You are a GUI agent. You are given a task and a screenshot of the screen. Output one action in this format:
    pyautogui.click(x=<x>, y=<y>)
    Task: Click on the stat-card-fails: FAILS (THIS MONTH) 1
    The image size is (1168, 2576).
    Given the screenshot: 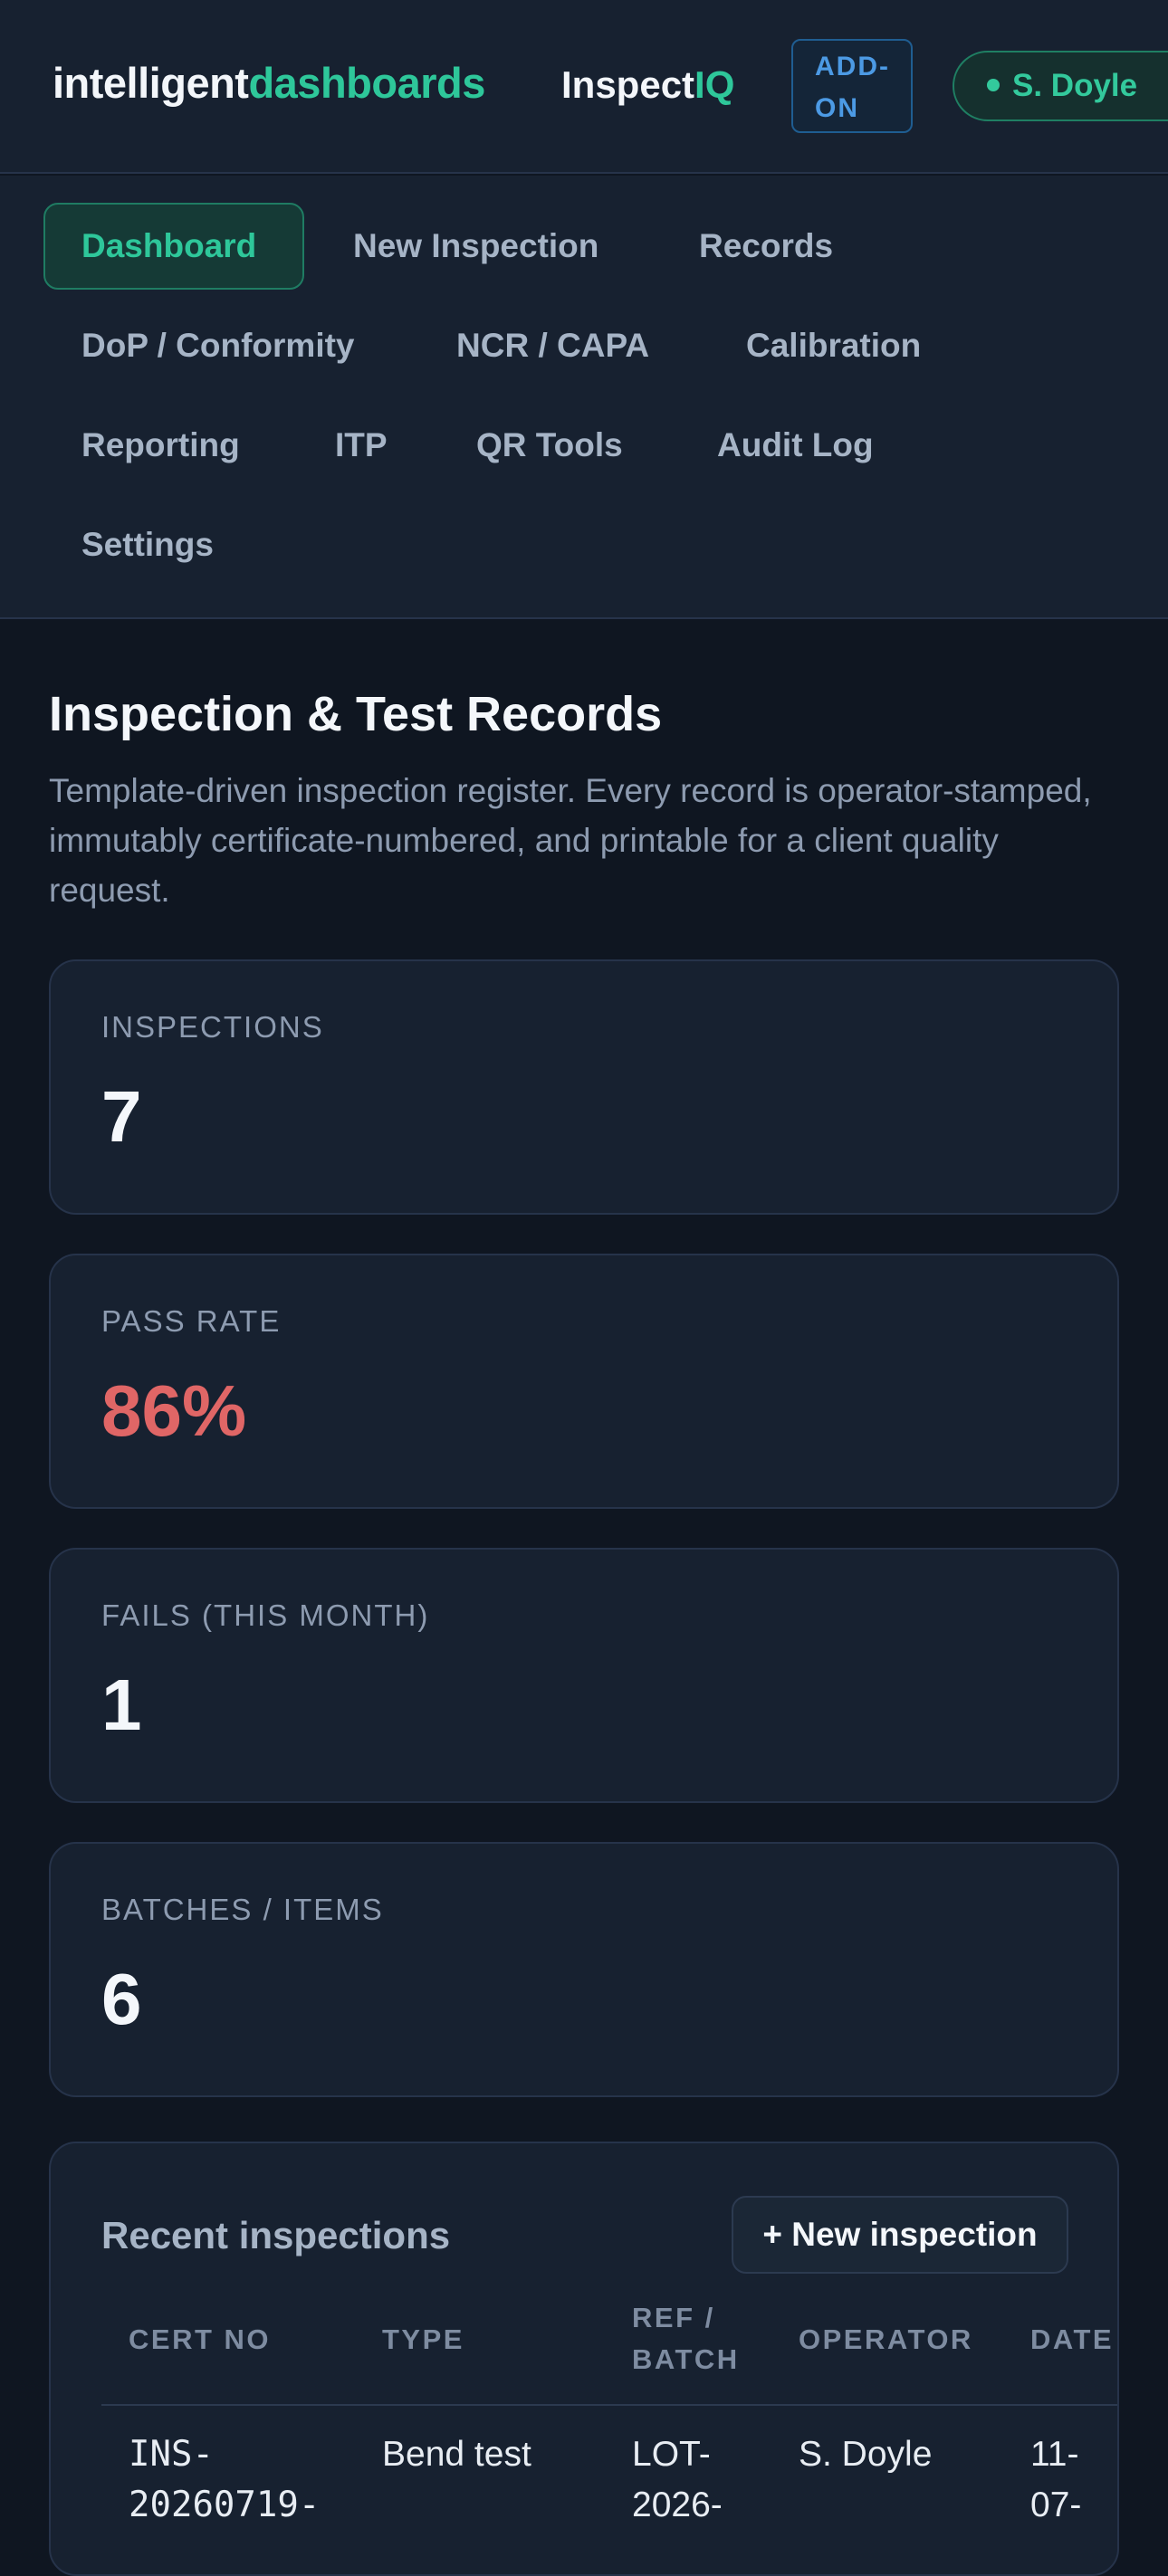 What is the action you would take?
    pyautogui.click(x=584, y=1676)
    